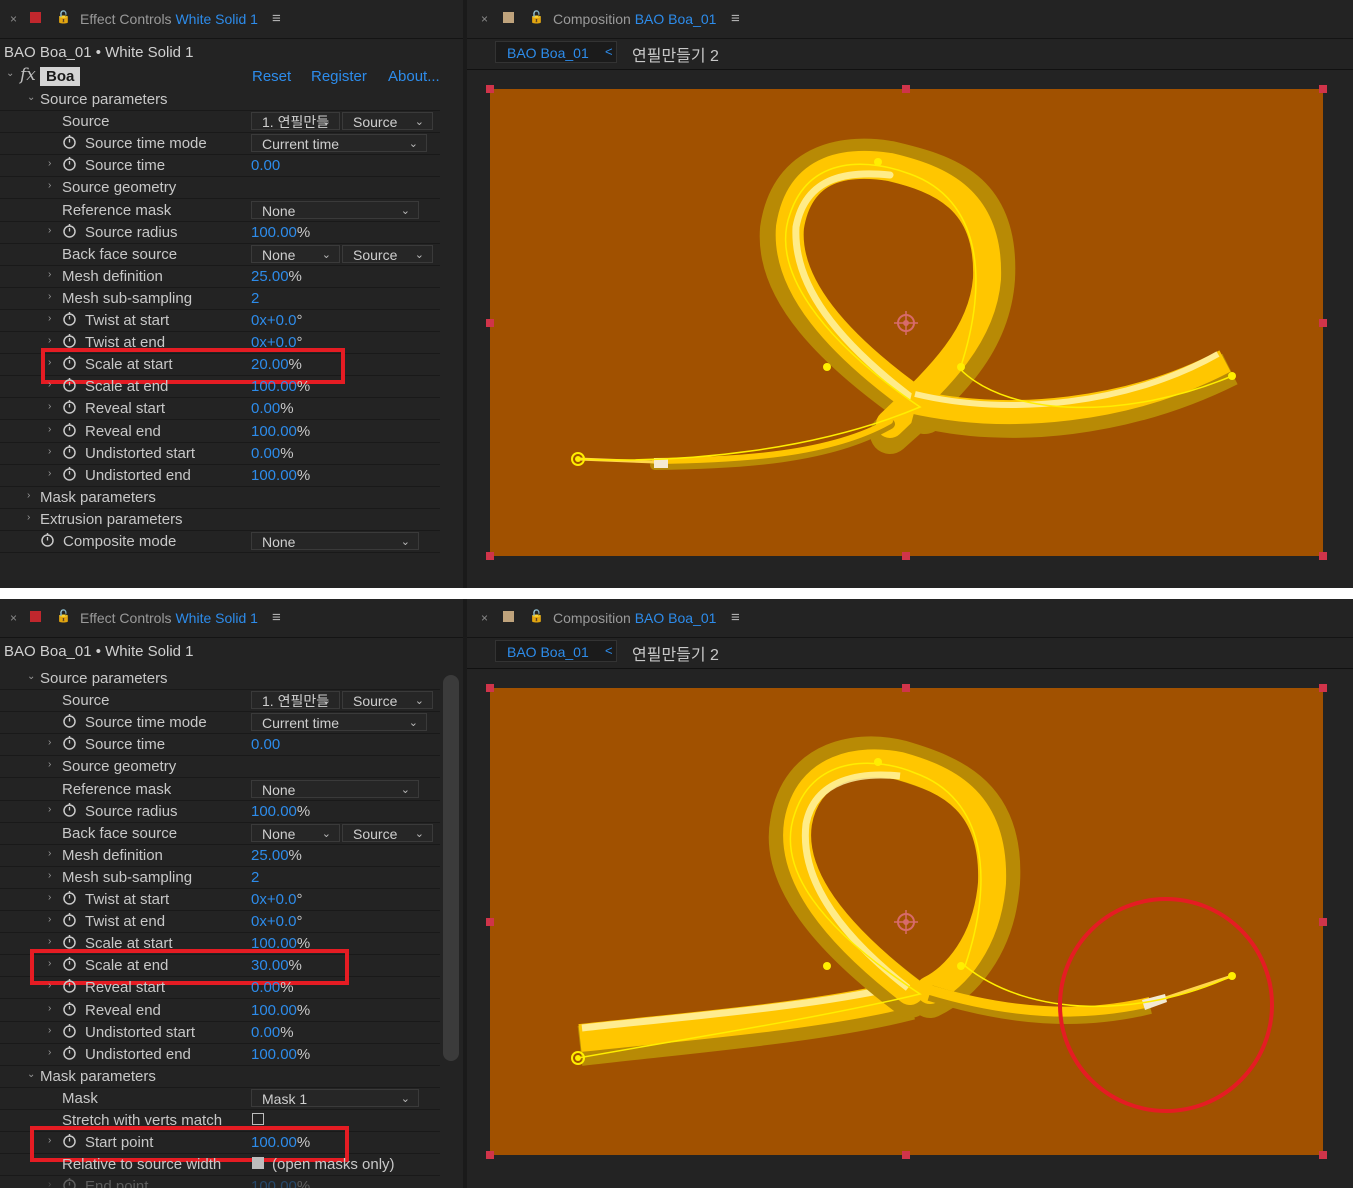  What do you see at coordinates (169, 618) in the screenshot?
I see `effect-controls-tab: Effect Controls White Solid 1` at bounding box center [169, 618].